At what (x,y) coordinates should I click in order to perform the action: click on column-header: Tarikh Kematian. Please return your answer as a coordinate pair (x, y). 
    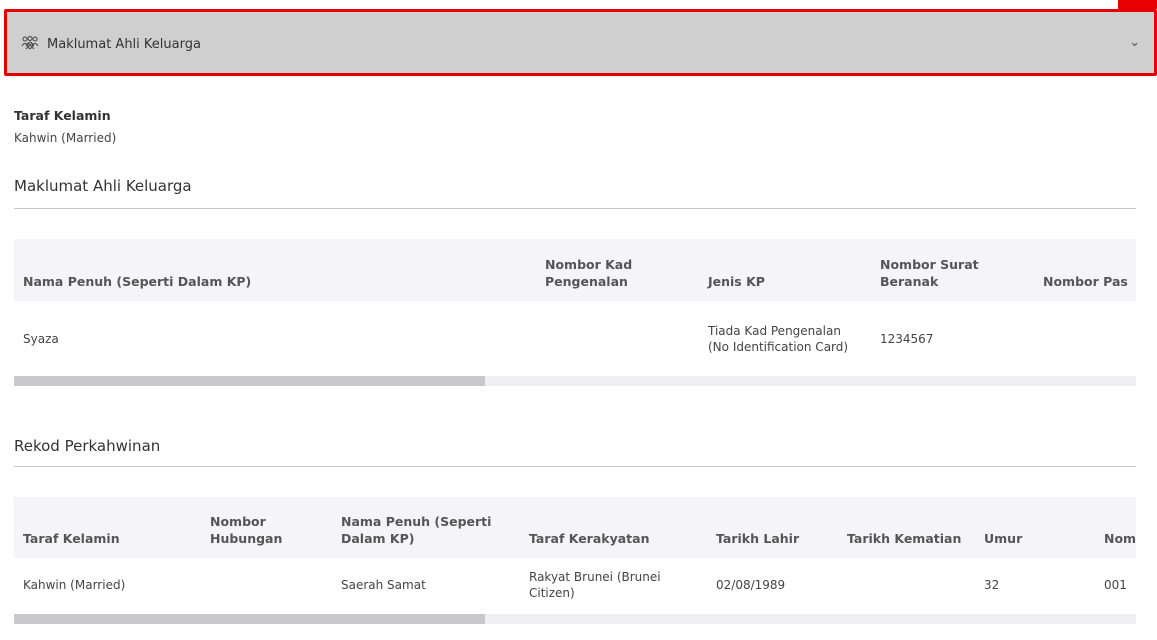
    Looking at the image, I should click on (904, 538).